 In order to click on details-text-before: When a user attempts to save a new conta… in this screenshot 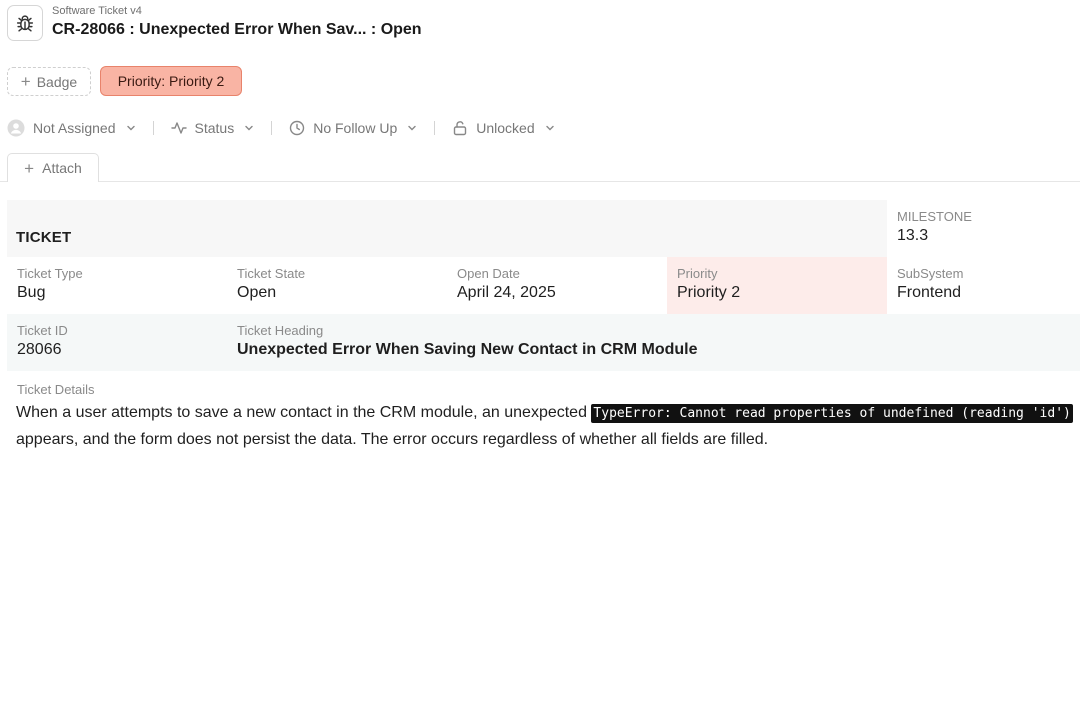, I will do `click(304, 412)`.